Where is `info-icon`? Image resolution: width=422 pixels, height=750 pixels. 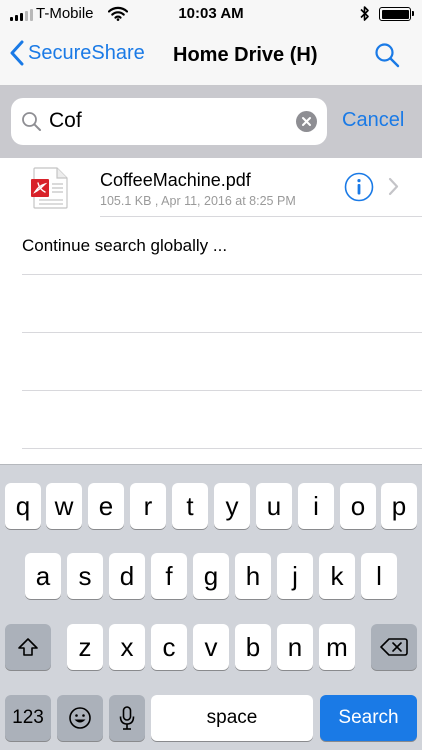 info-icon is located at coordinates (359, 187).